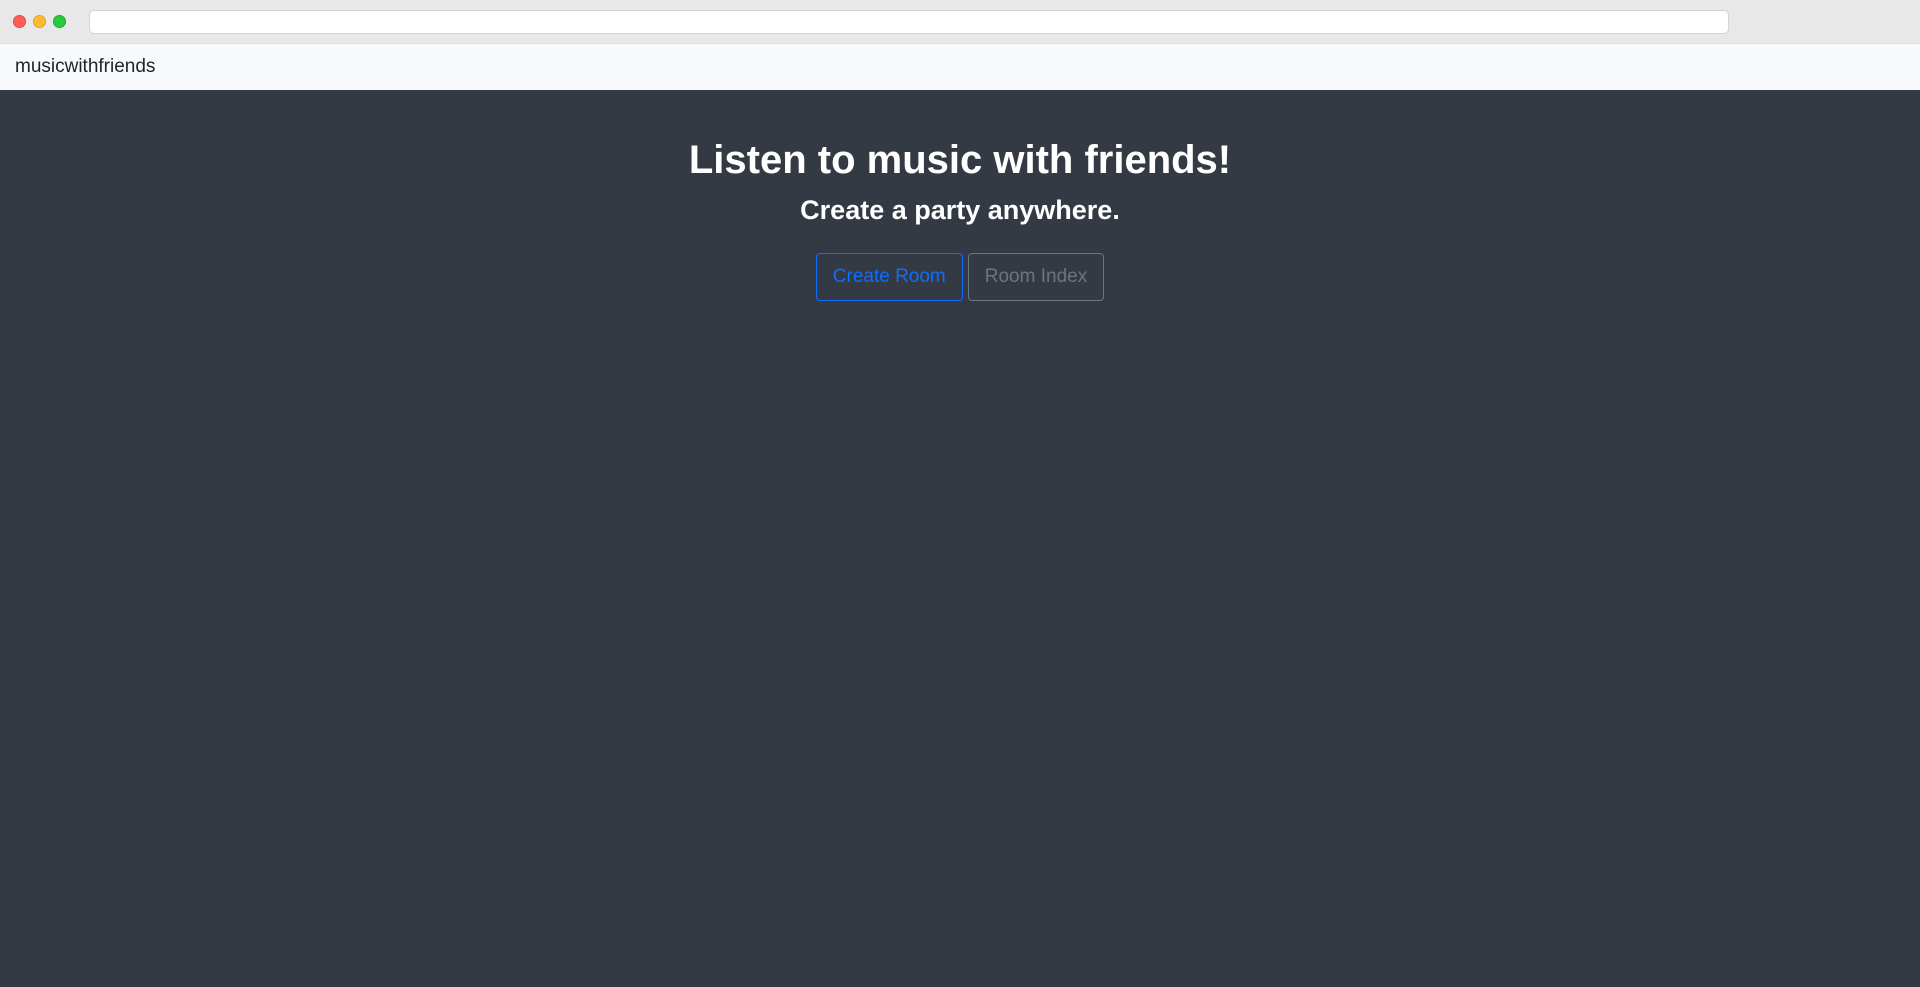 This screenshot has width=1920, height=987. I want to click on close-window-icon, so click(19, 21).